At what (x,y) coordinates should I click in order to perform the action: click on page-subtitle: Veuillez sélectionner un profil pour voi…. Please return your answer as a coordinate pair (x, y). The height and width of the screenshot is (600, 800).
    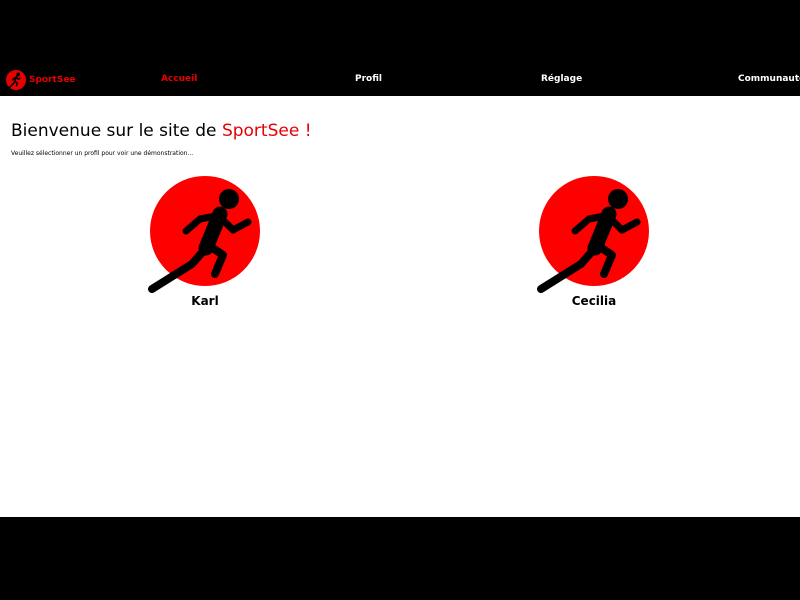
    Looking at the image, I should click on (102, 153).